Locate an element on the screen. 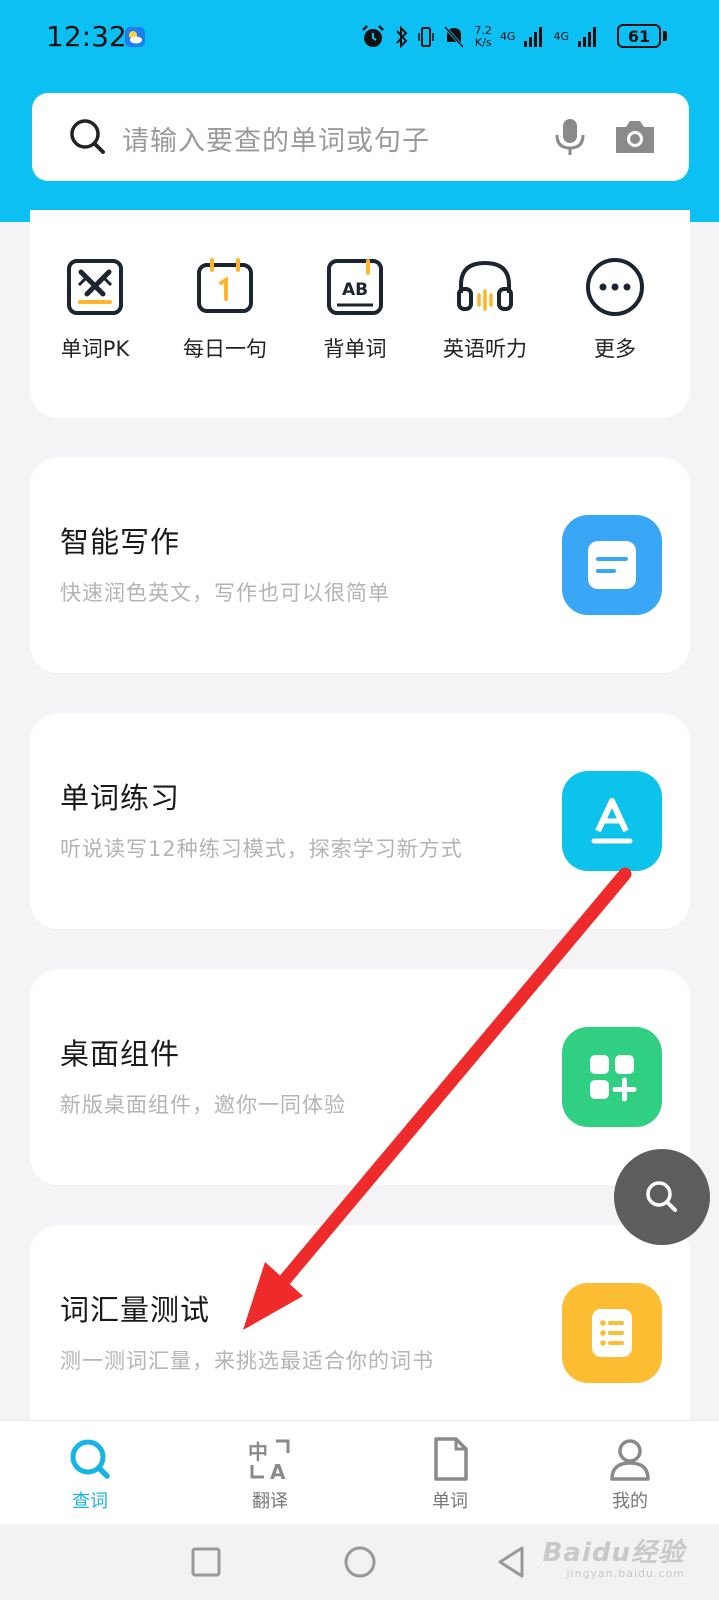 This screenshot has width=719, height=1600. tab-label: 单词 is located at coordinates (450, 1501).